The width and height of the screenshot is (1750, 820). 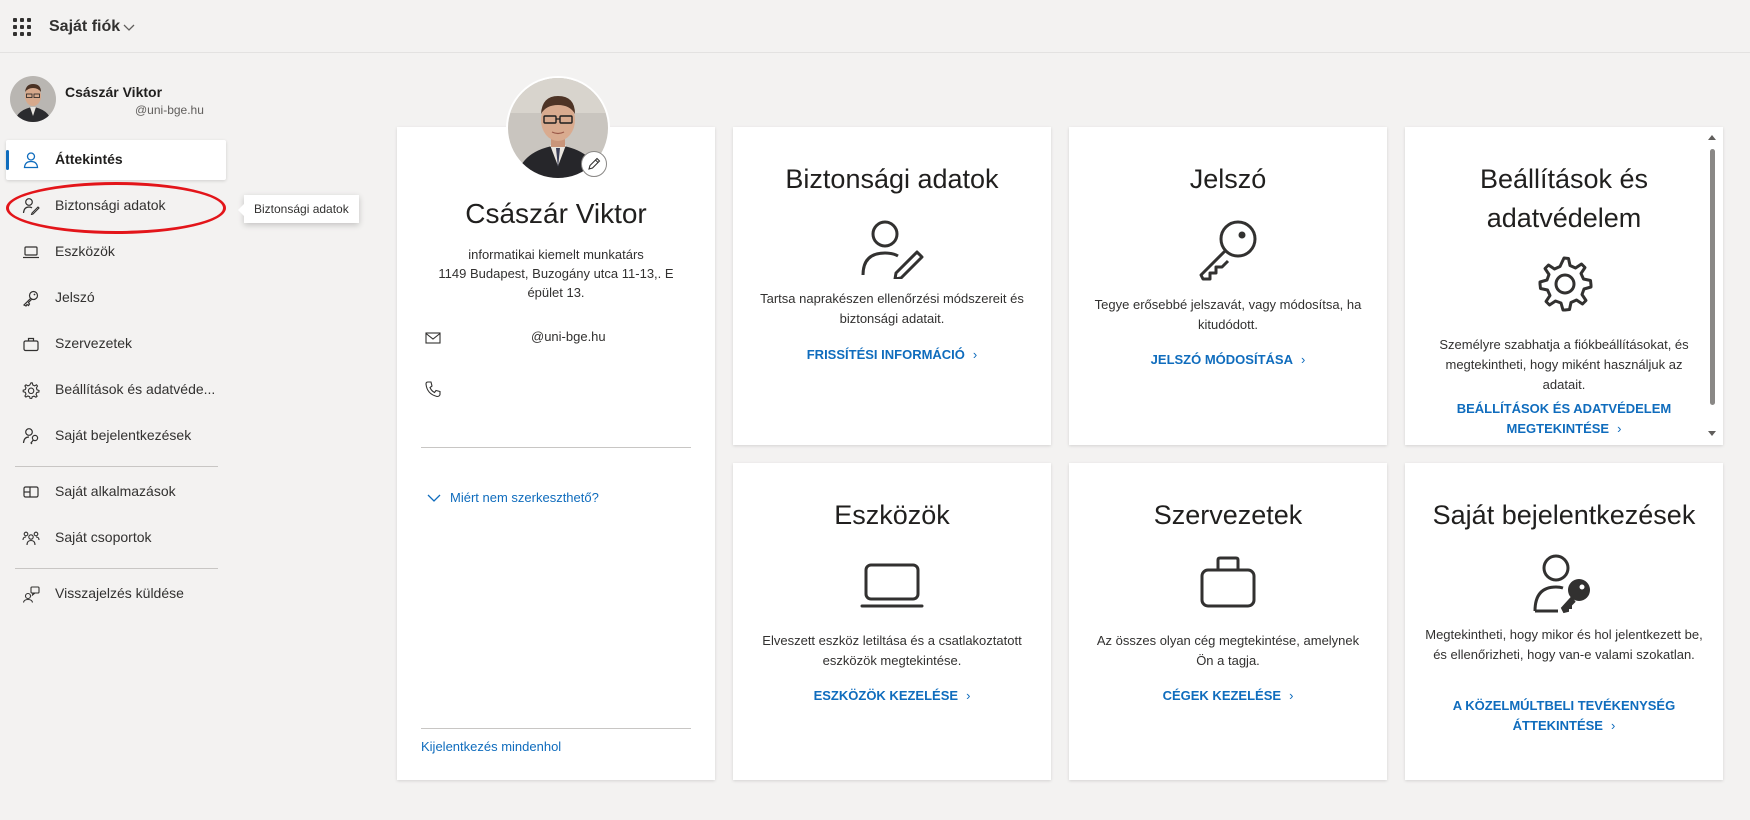 I want to click on tile-link-label: BEÁLLÍTÁSOK ÉS ADATVÉDELEM MEGTEKINTÉSE, so click(x=1564, y=418).